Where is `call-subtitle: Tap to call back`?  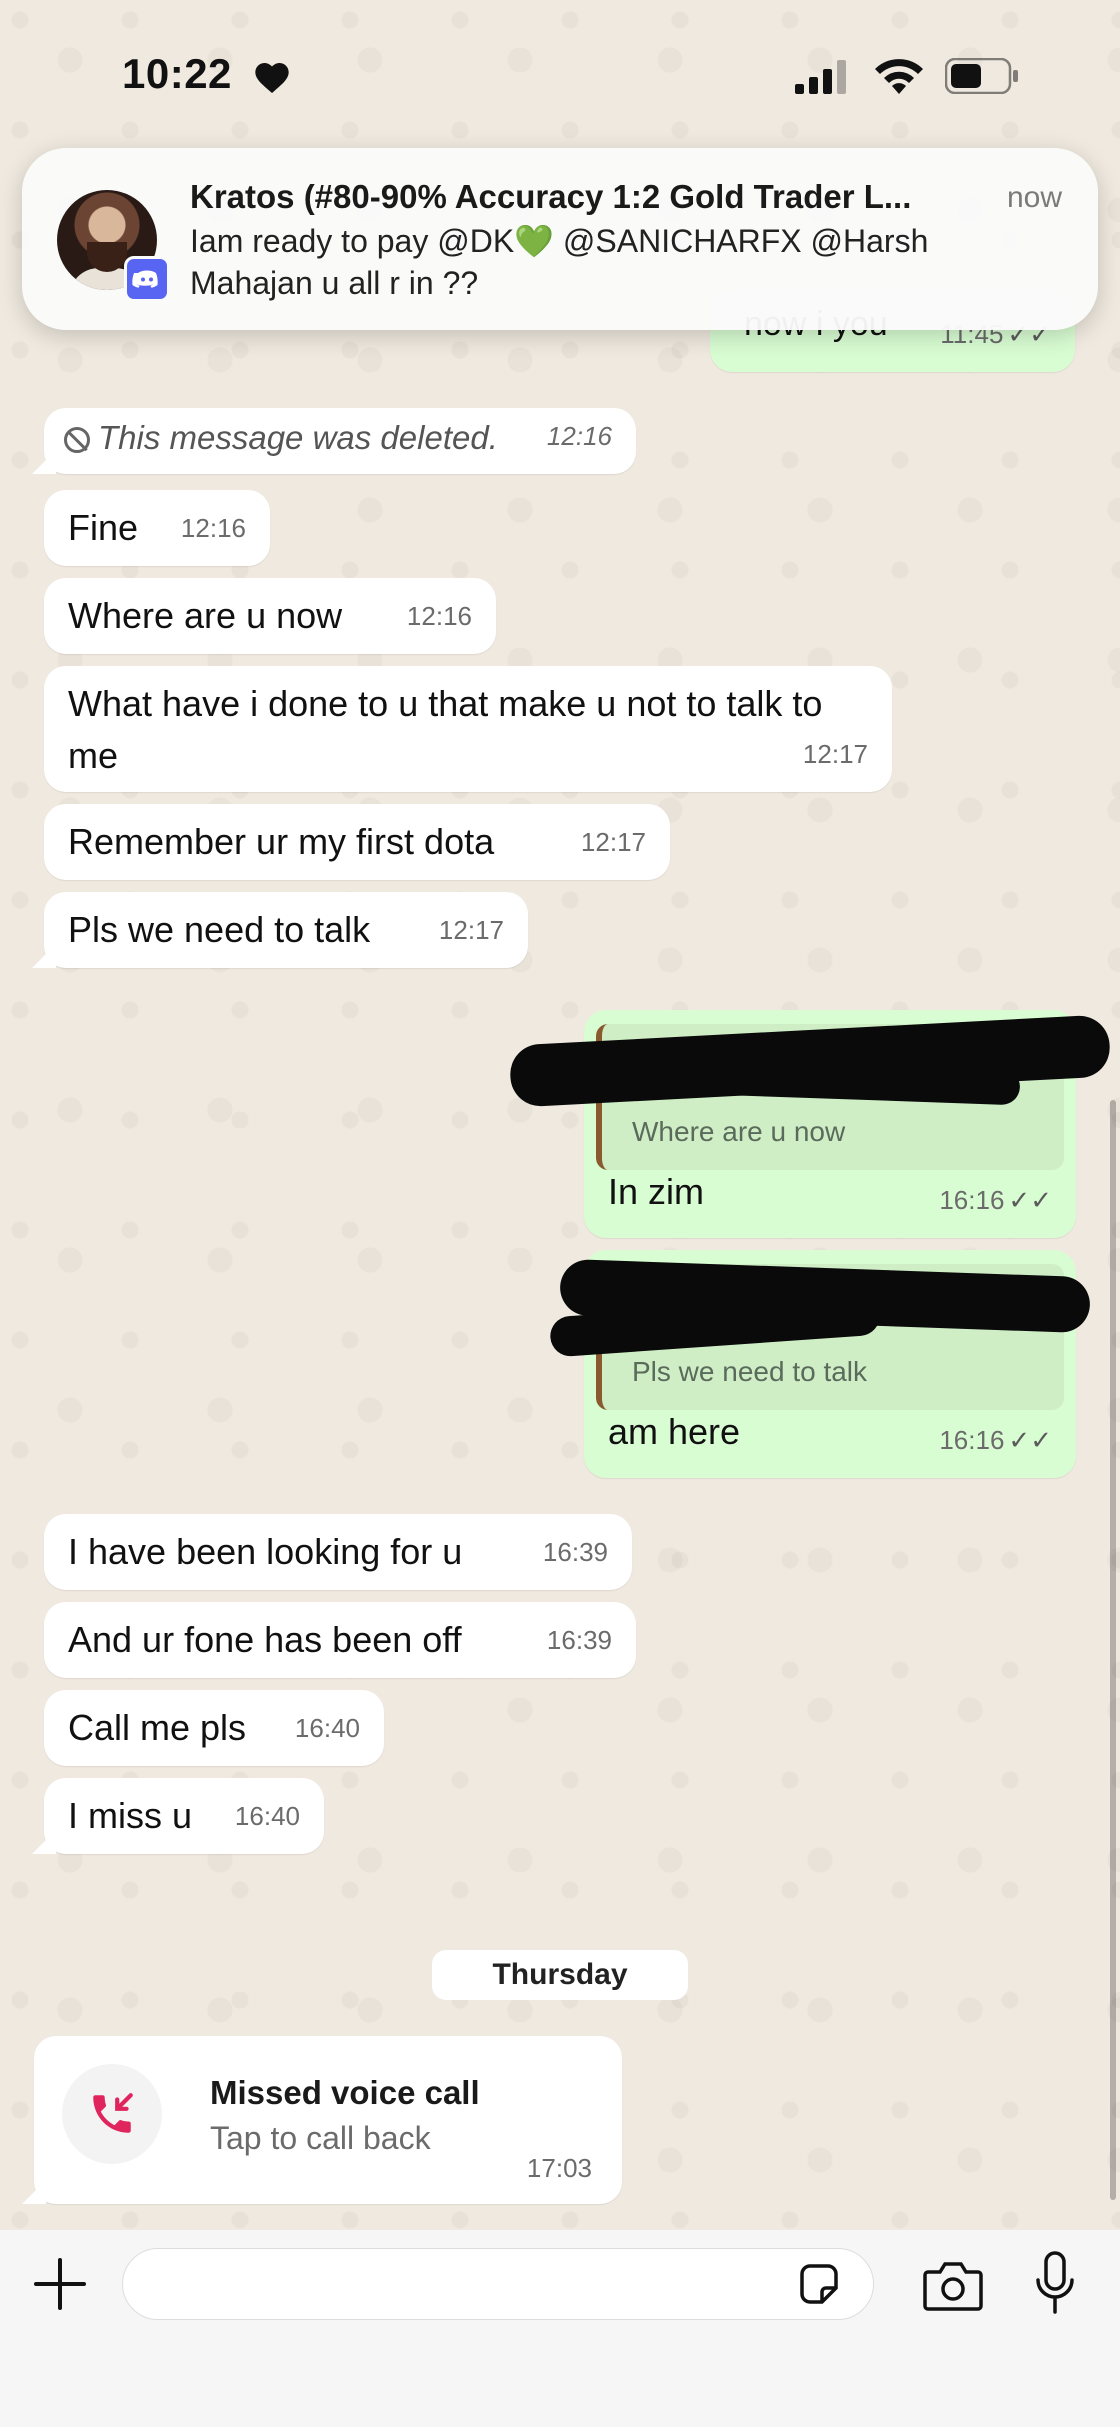
call-subtitle: Tap to call back is located at coordinates (320, 2138).